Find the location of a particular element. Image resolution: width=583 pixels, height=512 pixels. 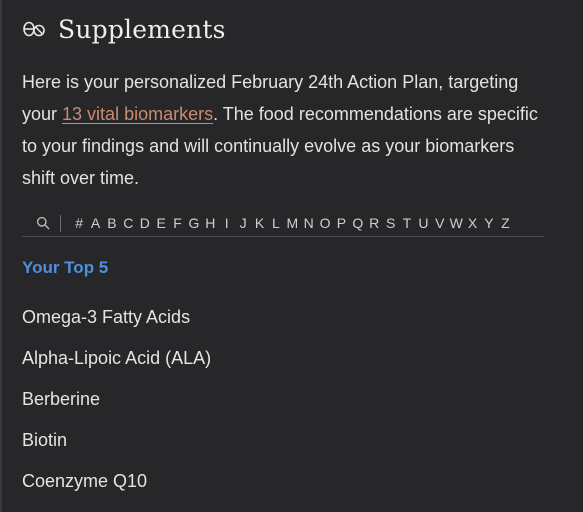

list-item: Omega-3 Fatty Acids is located at coordinates (116, 324).